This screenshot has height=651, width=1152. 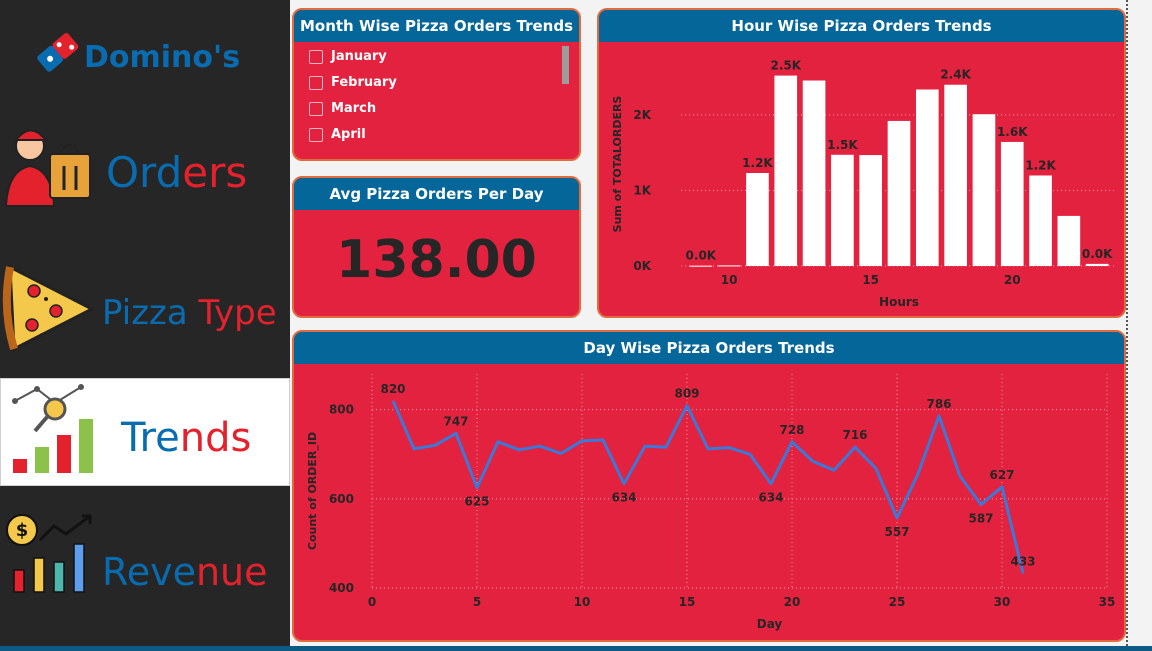 What do you see at coordinates (686, 394) in the screenshot?
I see `data-label: 809` at bounding box center [686, 394].